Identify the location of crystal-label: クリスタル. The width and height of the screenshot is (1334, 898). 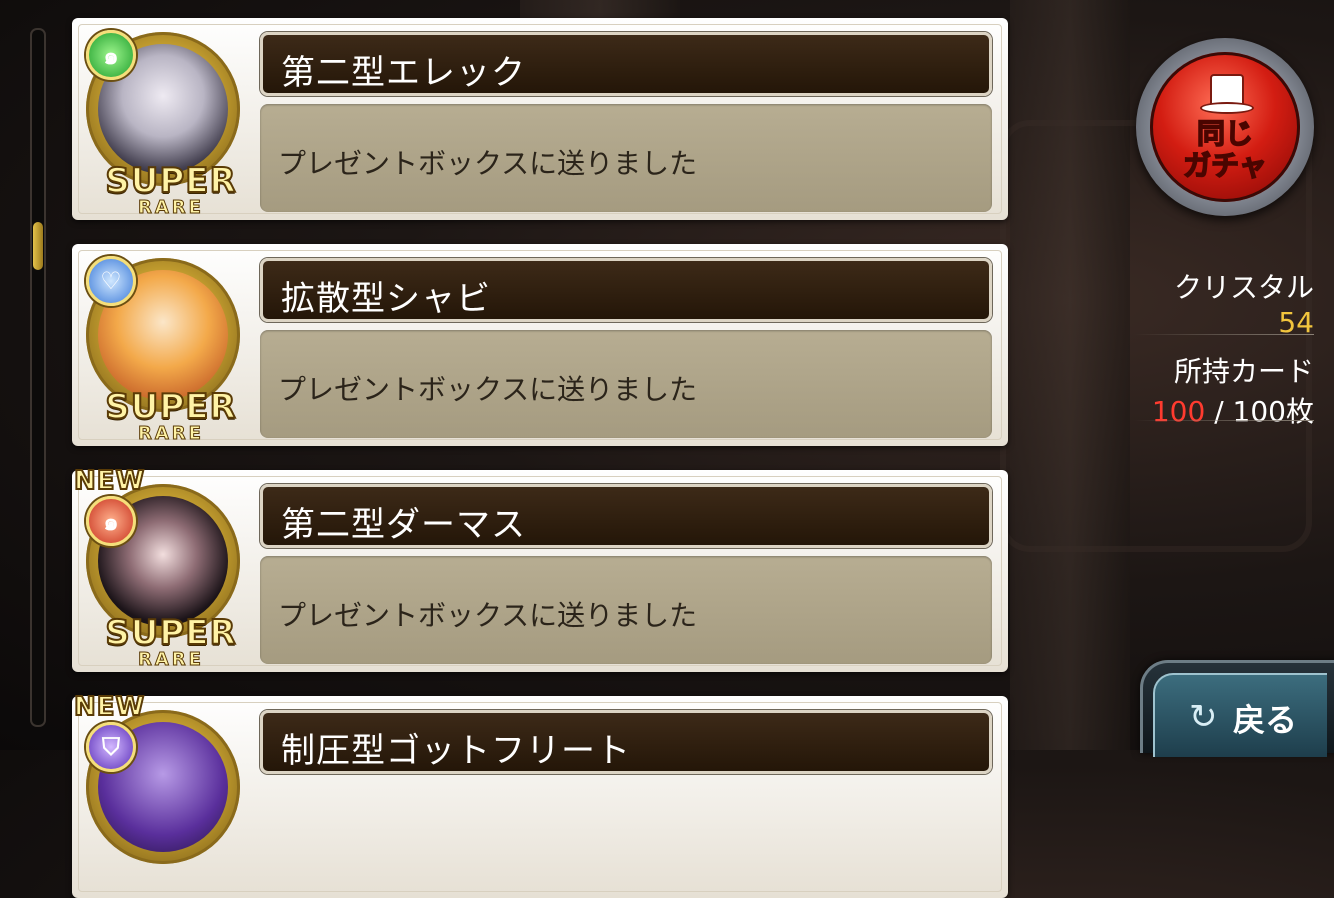
(1243, 287).